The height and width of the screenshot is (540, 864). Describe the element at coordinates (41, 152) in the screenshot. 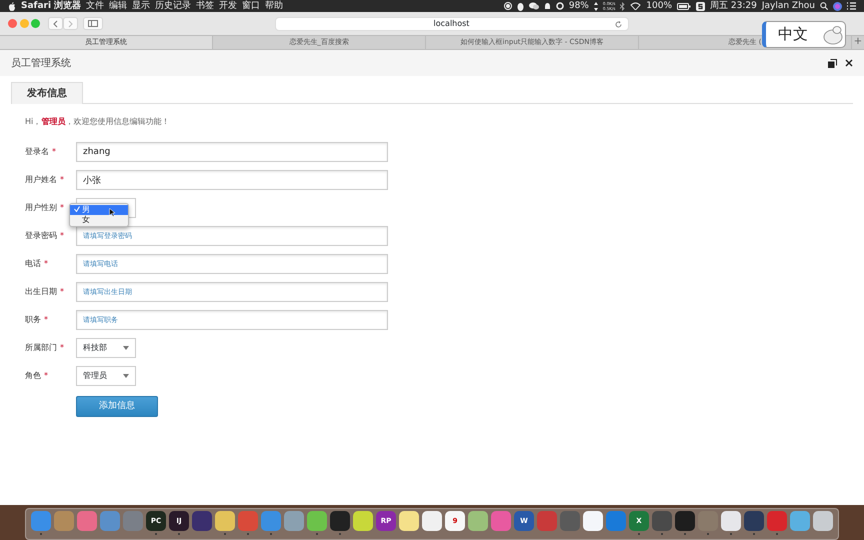

I see `field-label: 登录名 *` at that location.